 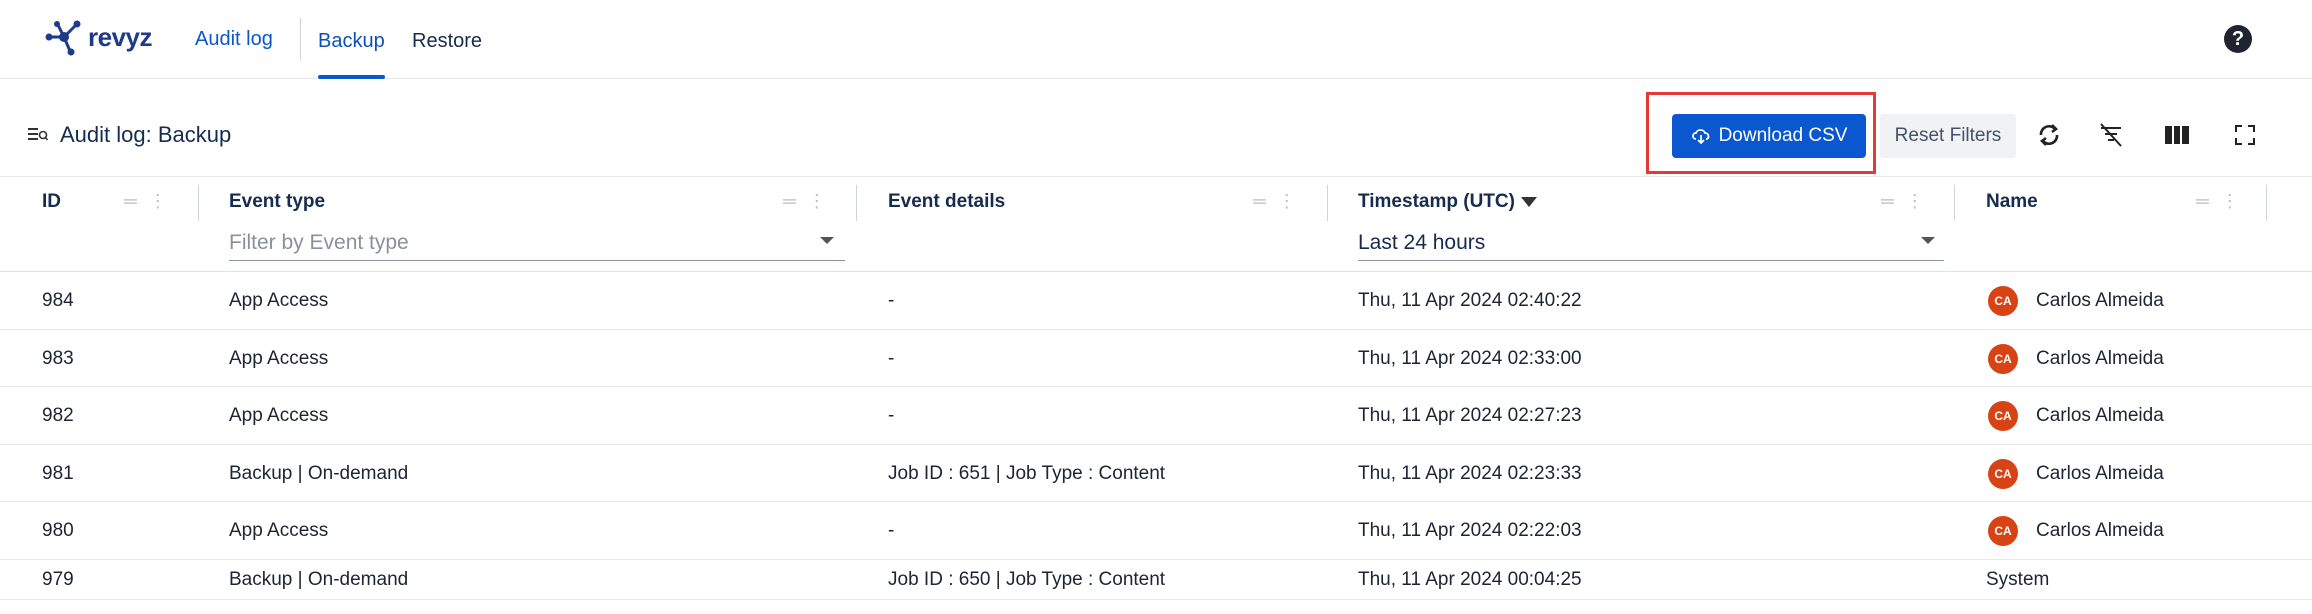 I want to click on cell-name: System, so click(x=2018, y=579).